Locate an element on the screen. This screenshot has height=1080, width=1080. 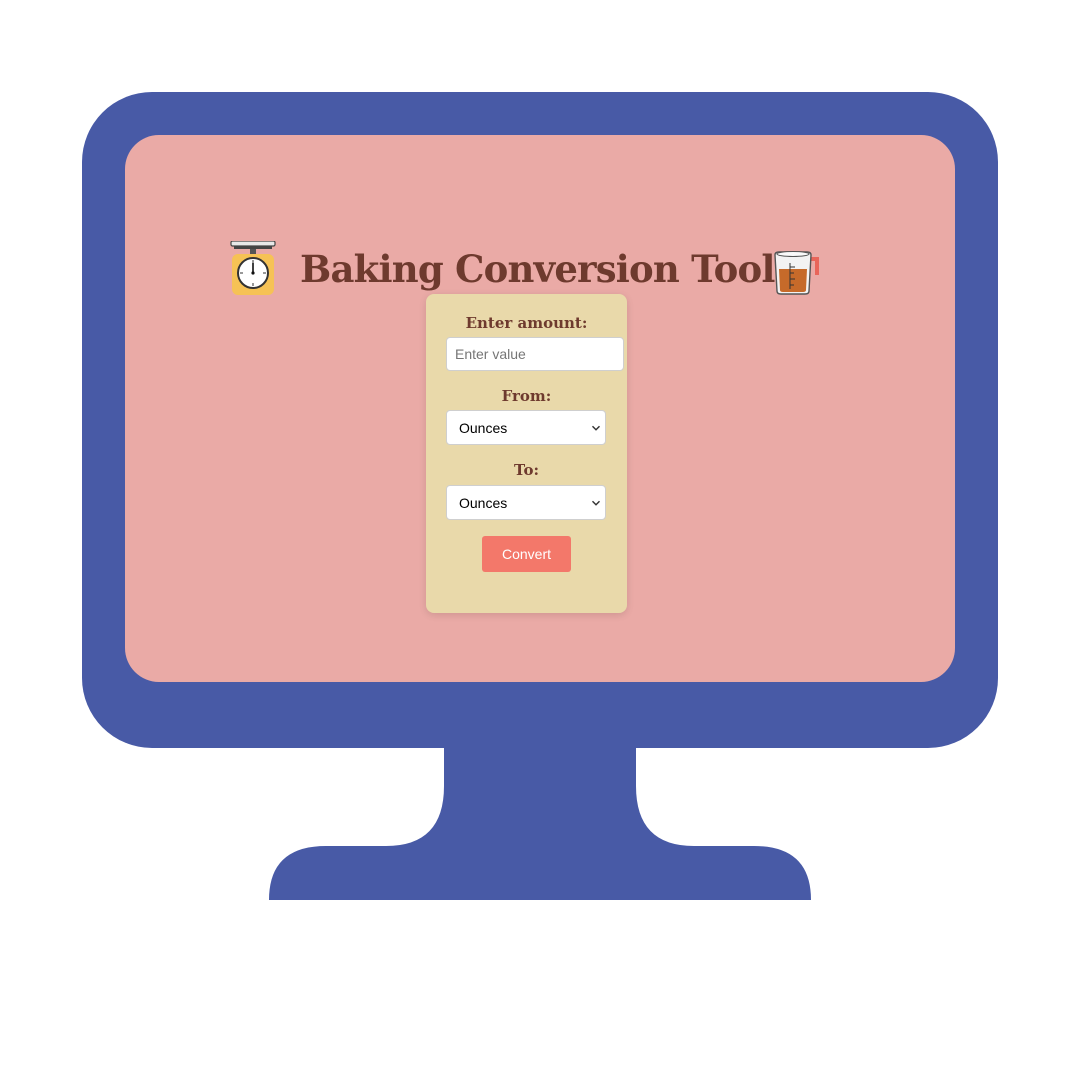
from-label: From: is located at coordinates (526, 396).